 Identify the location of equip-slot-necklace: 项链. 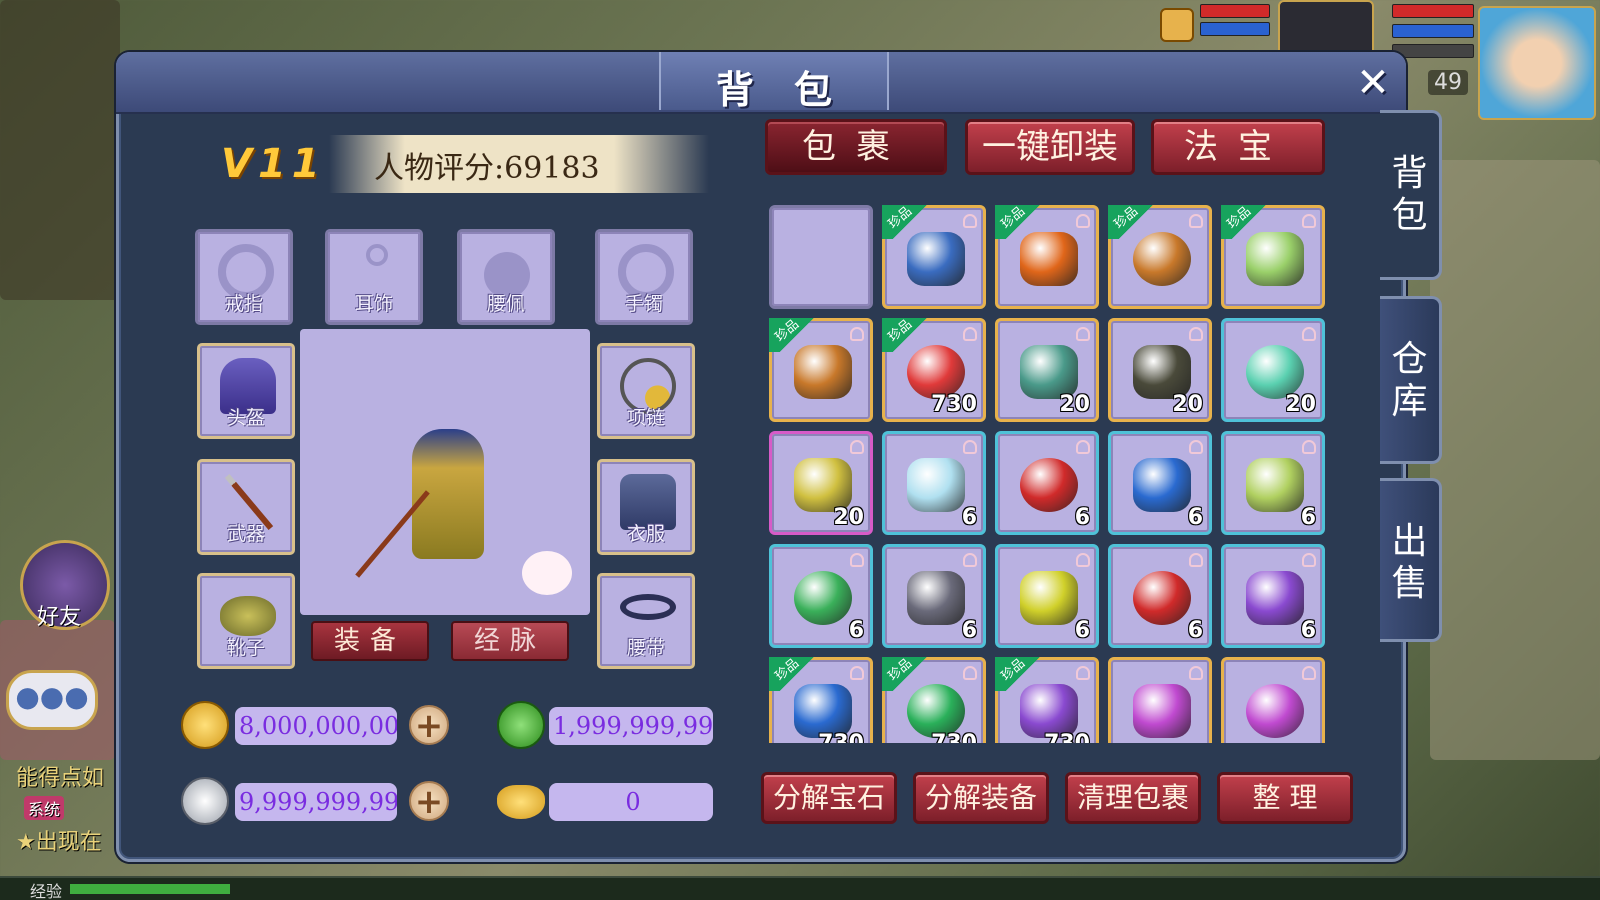
(646, 391).